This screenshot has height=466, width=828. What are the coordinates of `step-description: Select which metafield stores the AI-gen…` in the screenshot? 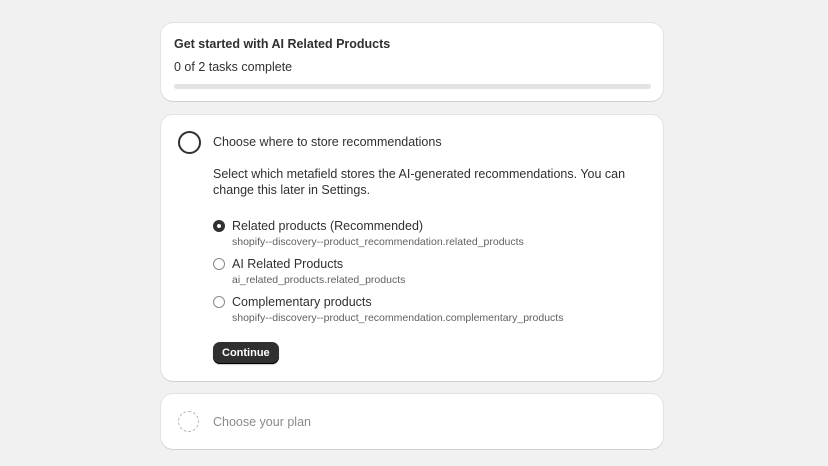 It's located at (419, 182).